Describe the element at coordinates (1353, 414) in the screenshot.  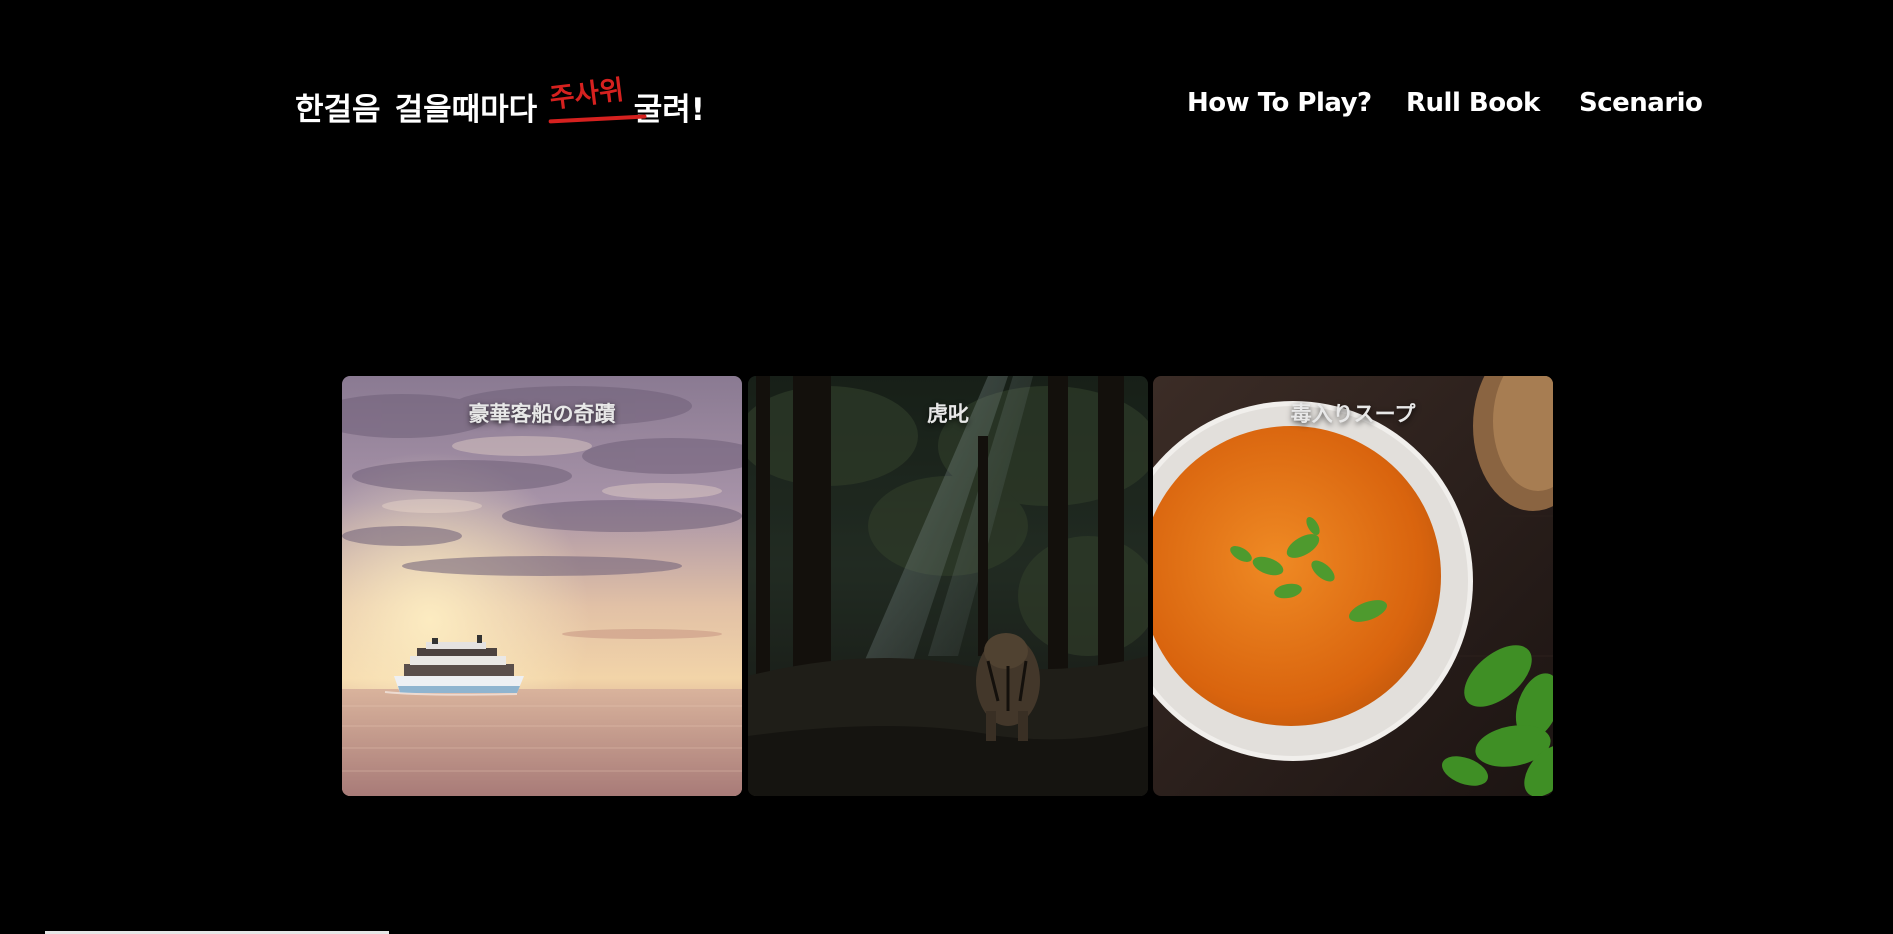
I see `scenario-title: 毒入りスープ` at that location.